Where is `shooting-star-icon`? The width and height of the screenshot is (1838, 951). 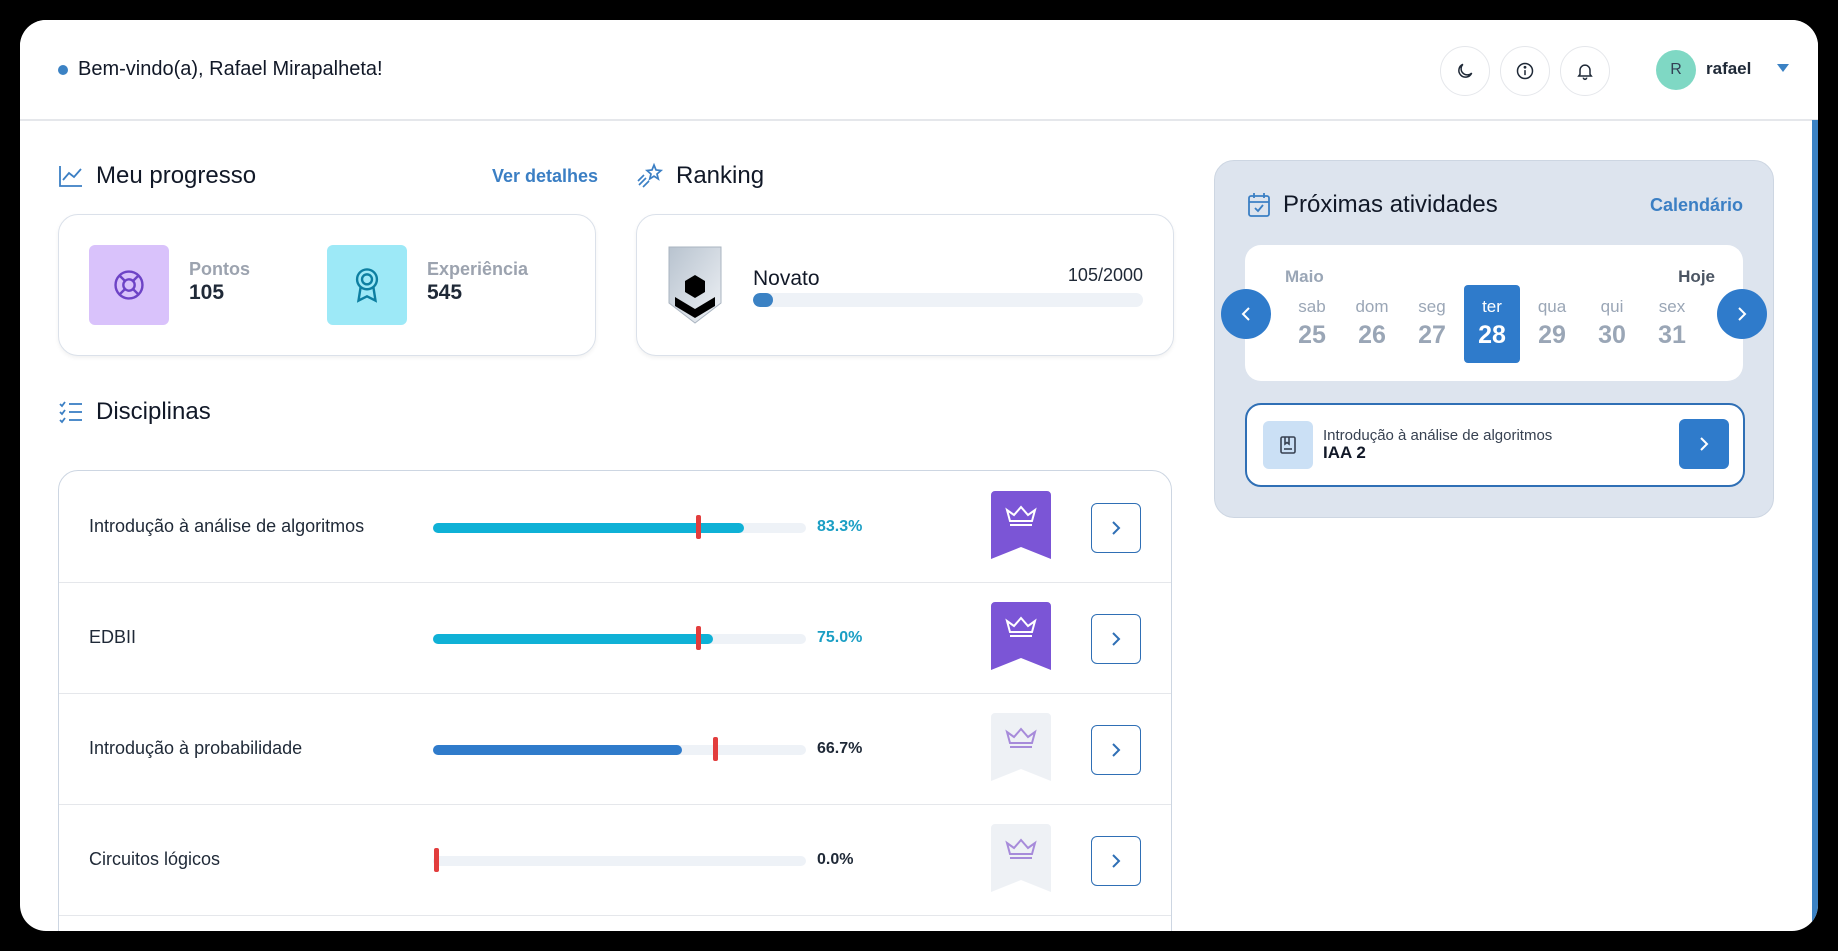 shooting-star-icon is located at coordinates (650, 175).